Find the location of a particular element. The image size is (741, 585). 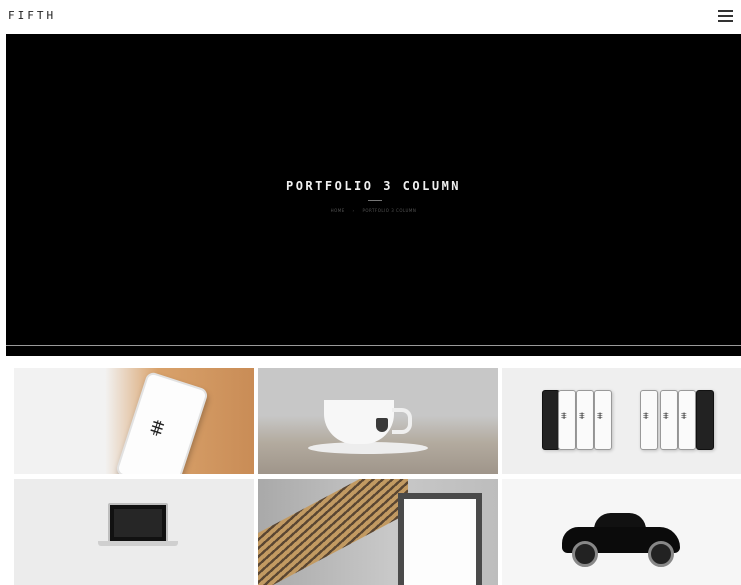

portfolio-item-phone-mockup: ⩨ is located at coordinates (134, 421).